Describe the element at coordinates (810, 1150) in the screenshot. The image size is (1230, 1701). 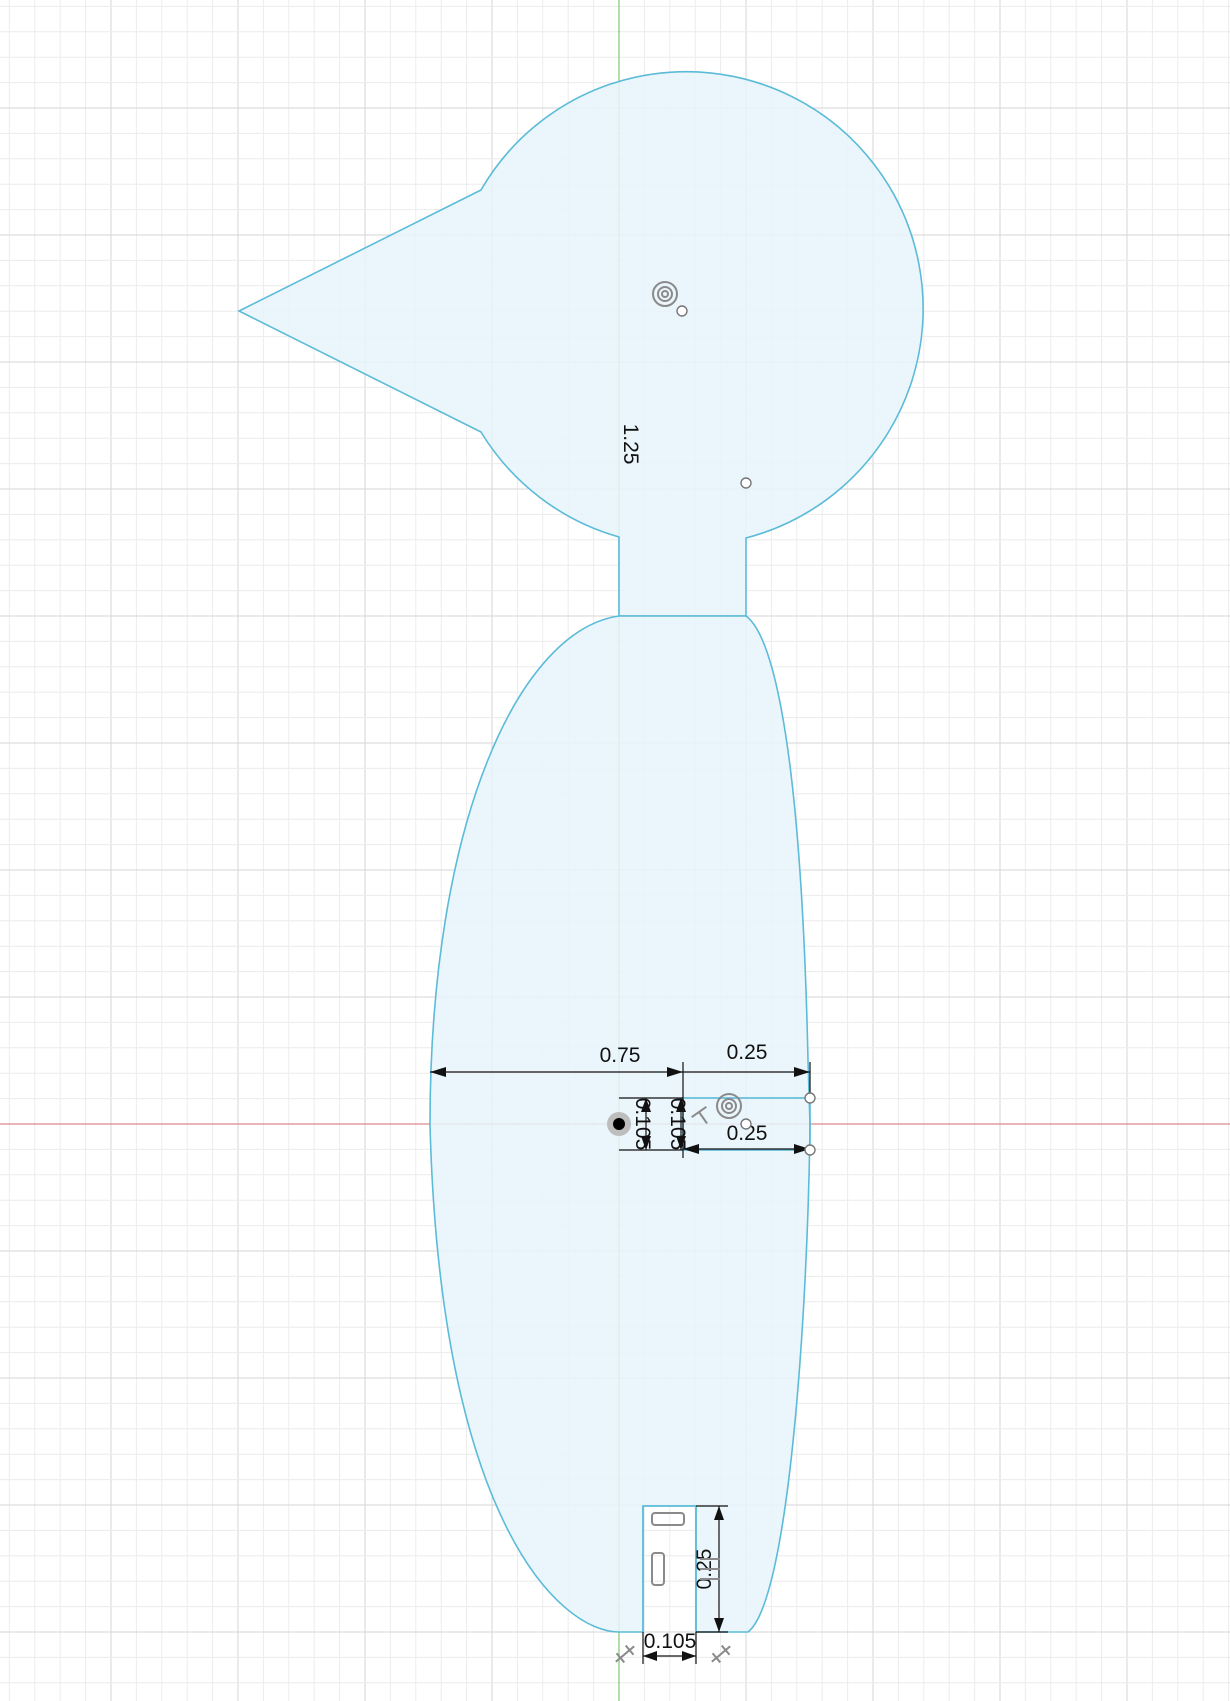
I see `slot-corner-bottom` at that location.